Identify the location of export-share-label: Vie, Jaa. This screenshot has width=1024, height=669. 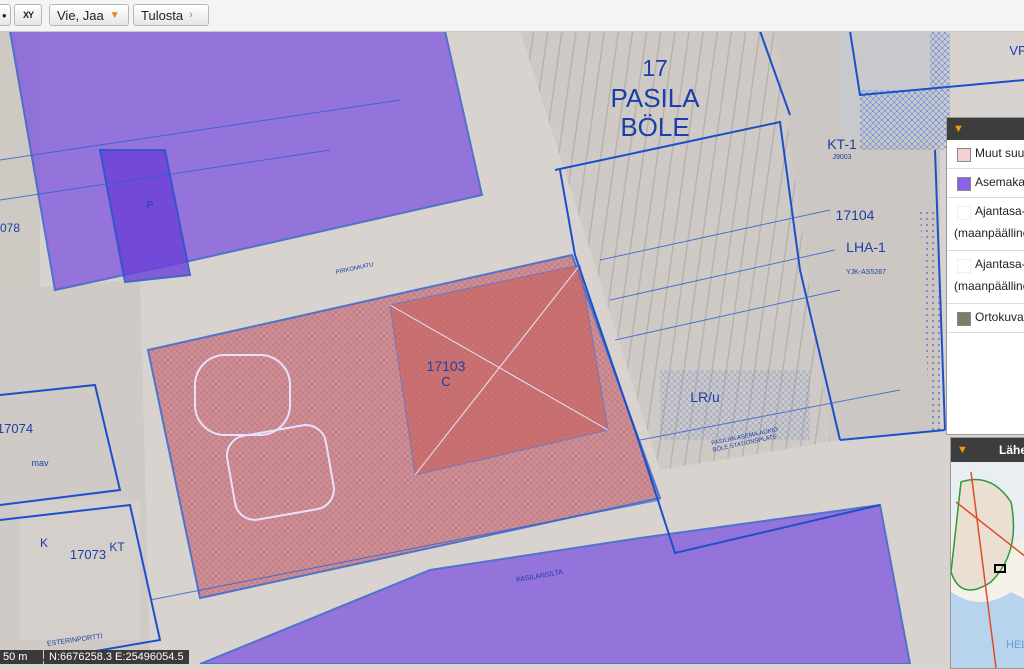
(80, 15).